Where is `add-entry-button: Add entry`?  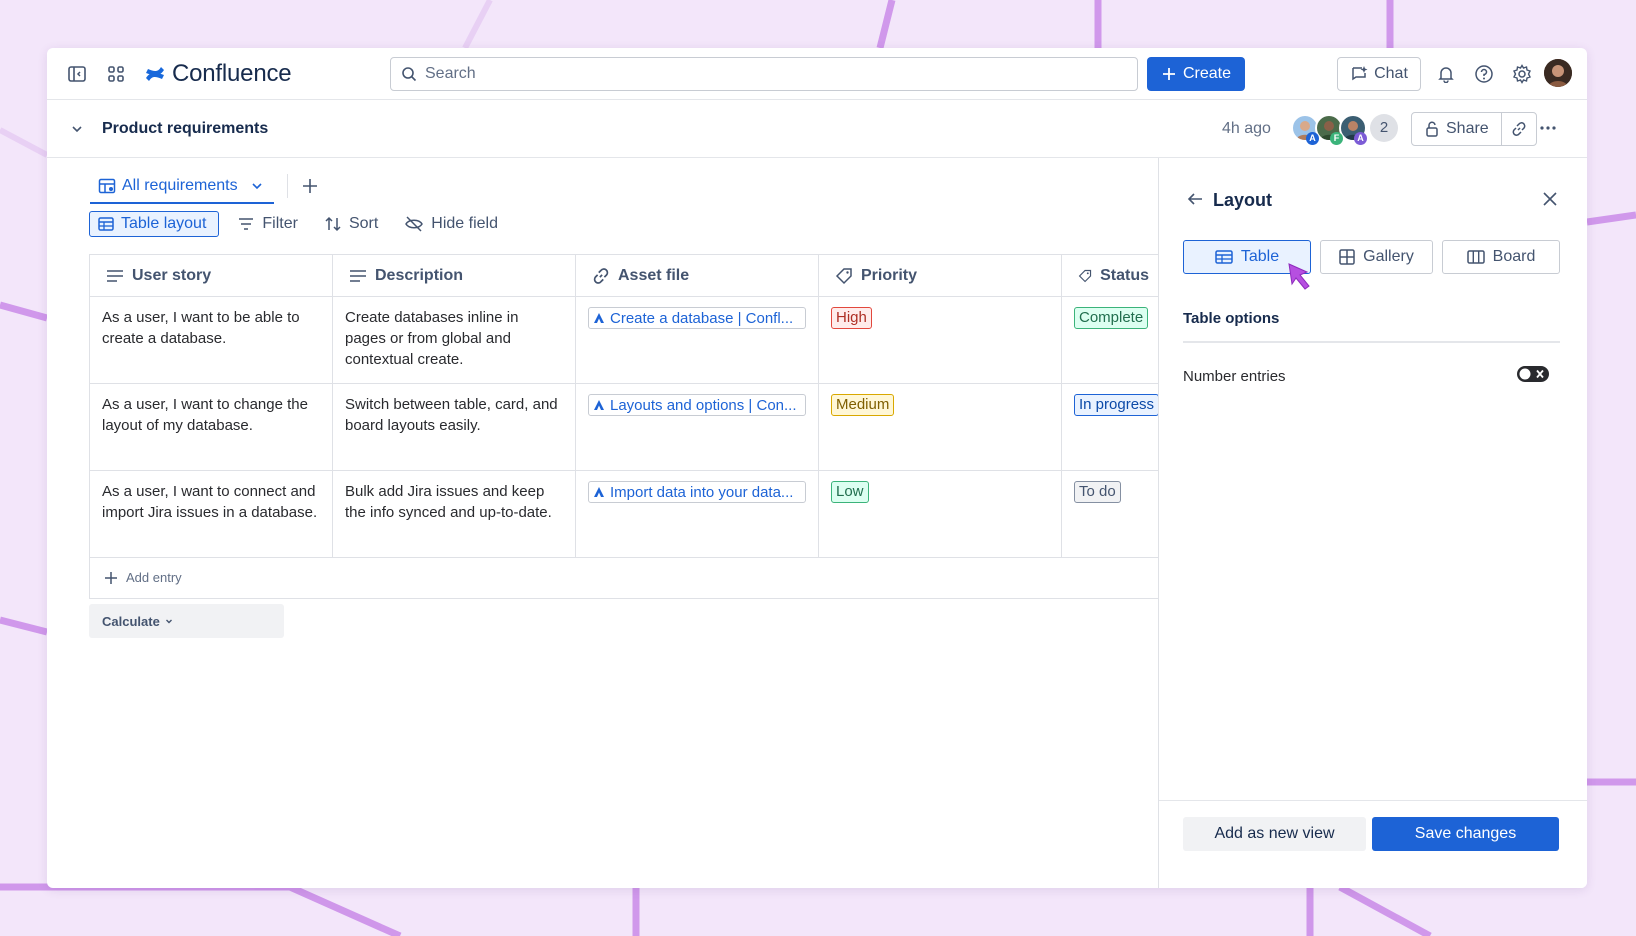 add-entry-button: Add entry is located at coordinates (624, 578).